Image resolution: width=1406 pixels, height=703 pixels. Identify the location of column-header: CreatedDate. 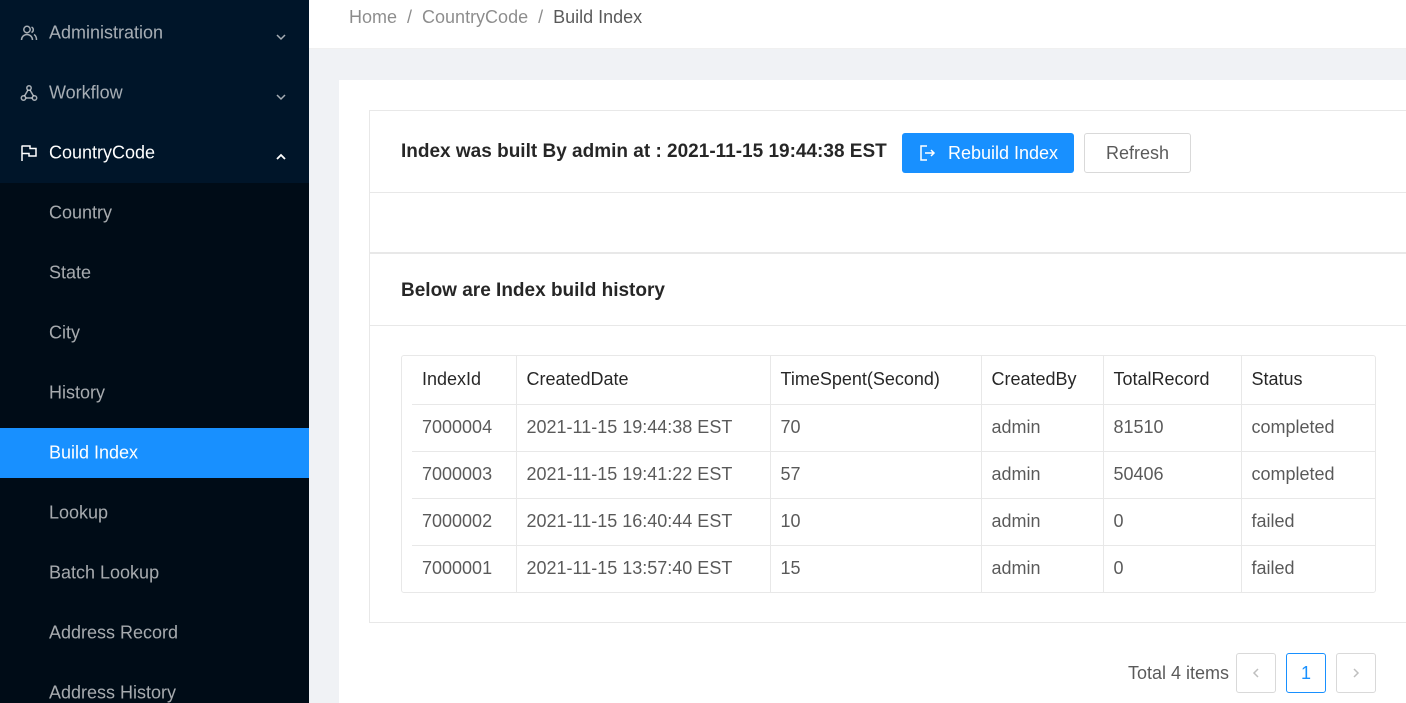
(643, 380).